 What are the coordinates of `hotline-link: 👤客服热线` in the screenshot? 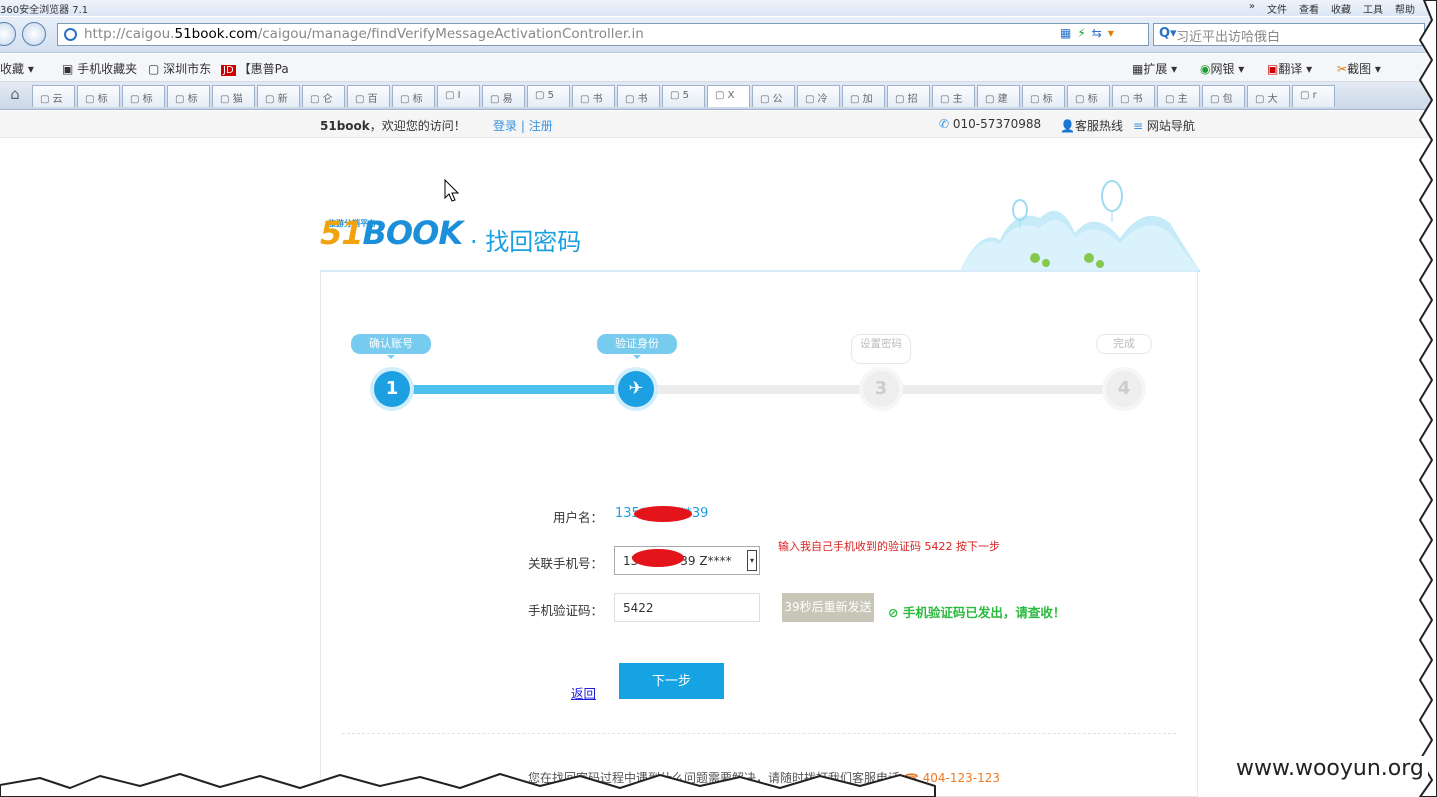 It's located at (1091, 125).